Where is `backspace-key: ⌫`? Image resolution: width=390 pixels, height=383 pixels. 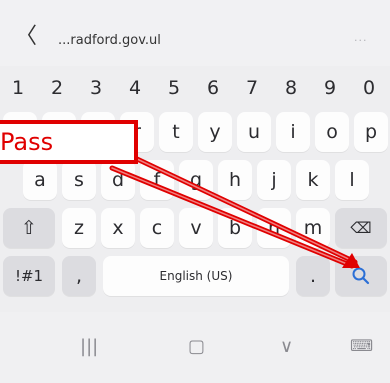
backspace-key: ⌫ is located at coordinates (361, 228).